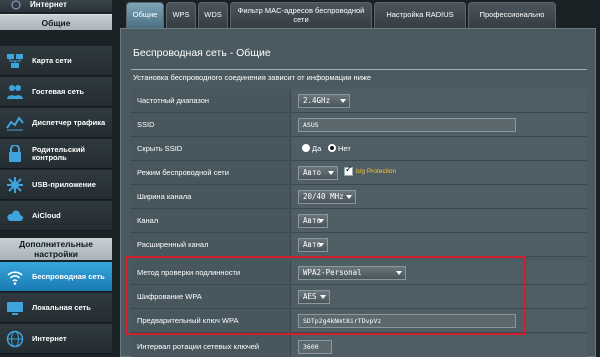  I want to click on row-channel-width: Ширина канала 20/40 MHz, so click(359, 197).